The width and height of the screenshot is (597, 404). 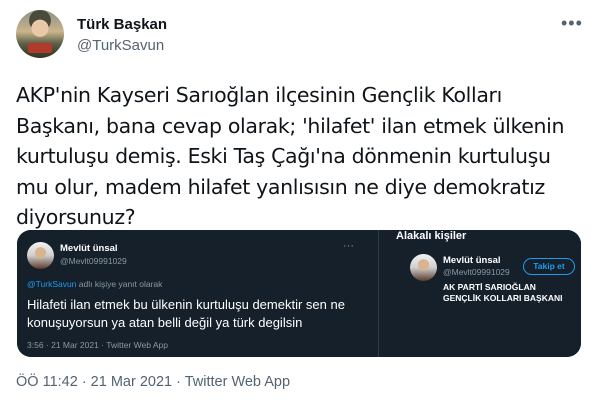 What do you see at coordinates (476, 272) in the screenshot?
I see `related-handle: @Mevlt09991029` at bounding box center [476, 272].